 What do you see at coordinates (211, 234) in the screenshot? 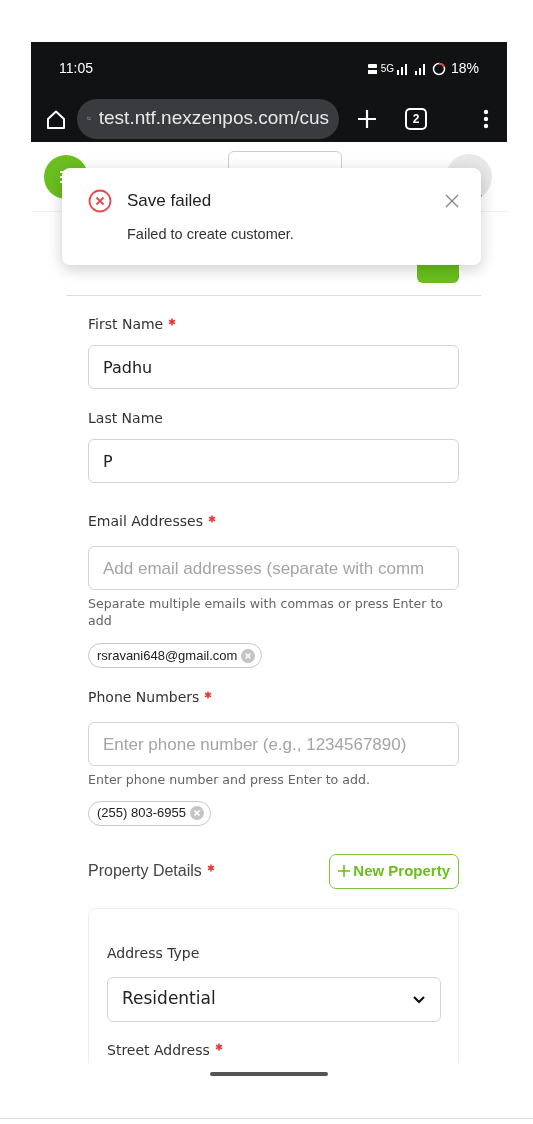
I see `toast-message: Failed to create customer.` at bounding box center [211, 234].